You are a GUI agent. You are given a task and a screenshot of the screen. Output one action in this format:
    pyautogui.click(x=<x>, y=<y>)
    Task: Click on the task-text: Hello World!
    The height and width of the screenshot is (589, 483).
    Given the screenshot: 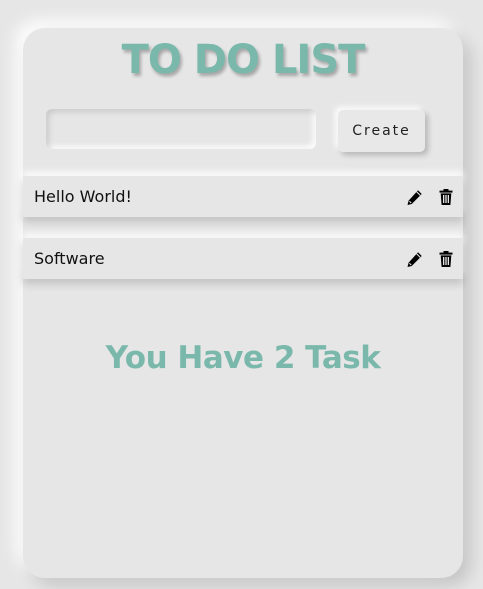 What is the action you would take?
    pyautogui.click(x=83, y=196)
    